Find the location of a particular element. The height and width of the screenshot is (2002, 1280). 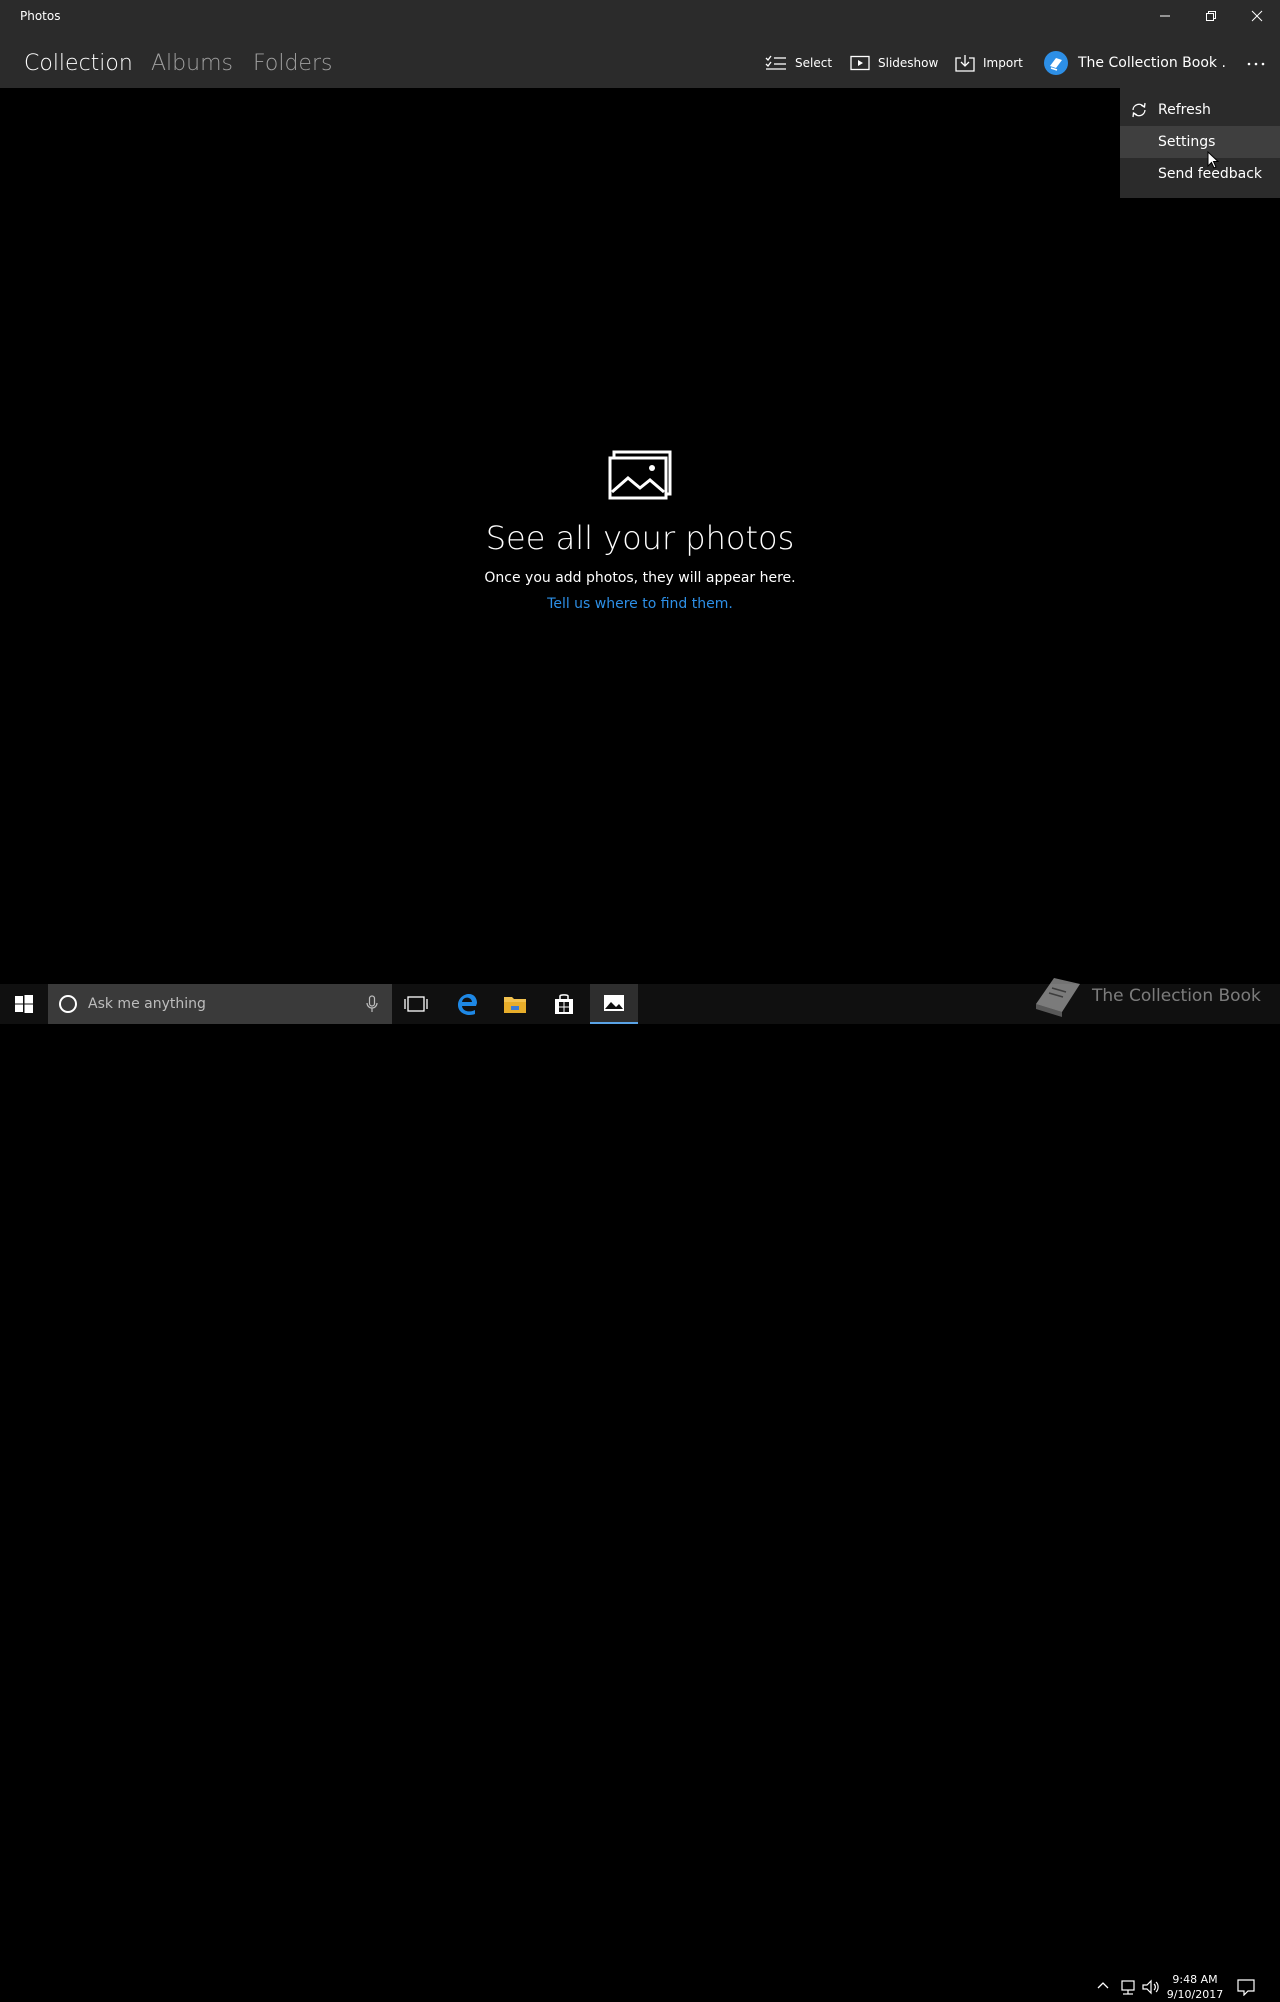

book-logo-icon is located at coordinates (1058, 997).